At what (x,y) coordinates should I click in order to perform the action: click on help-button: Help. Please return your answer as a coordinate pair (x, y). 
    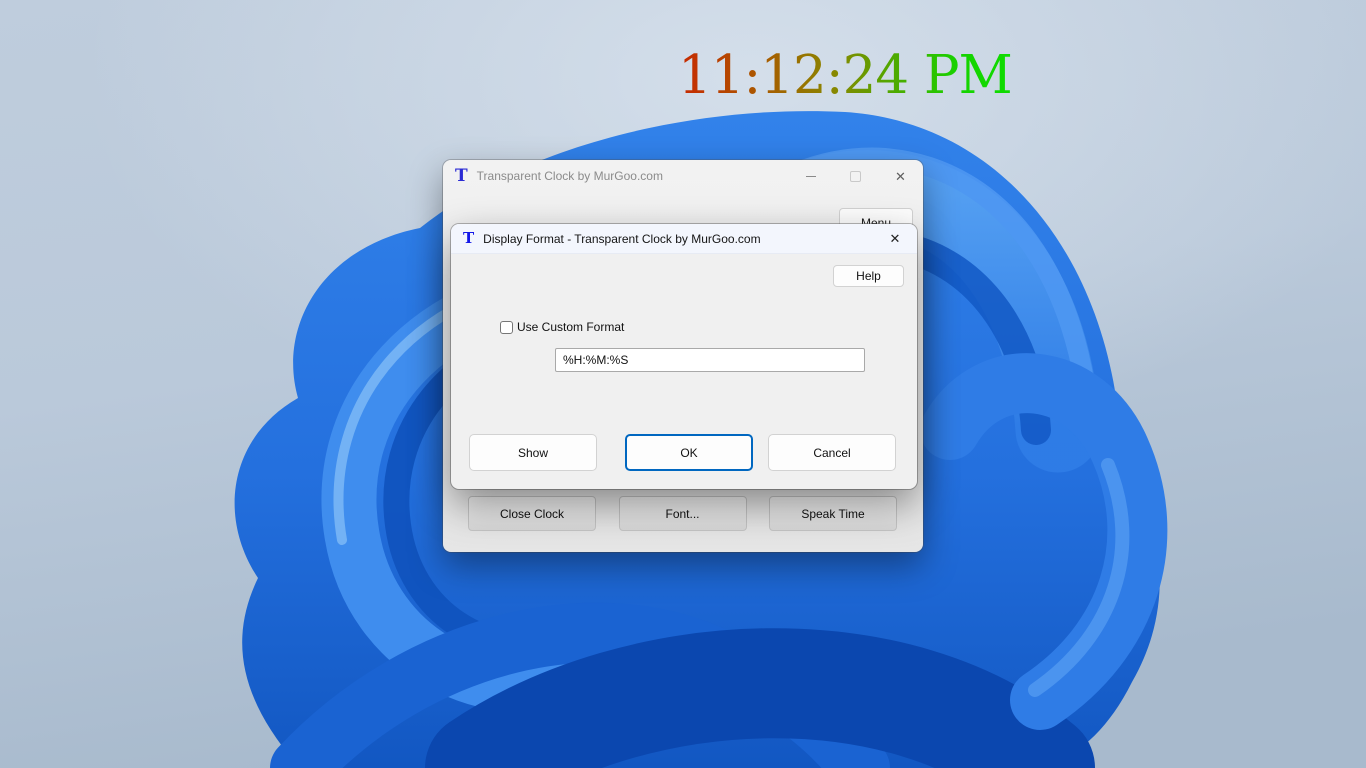
    Looking at the image, I should click on (868, 276).